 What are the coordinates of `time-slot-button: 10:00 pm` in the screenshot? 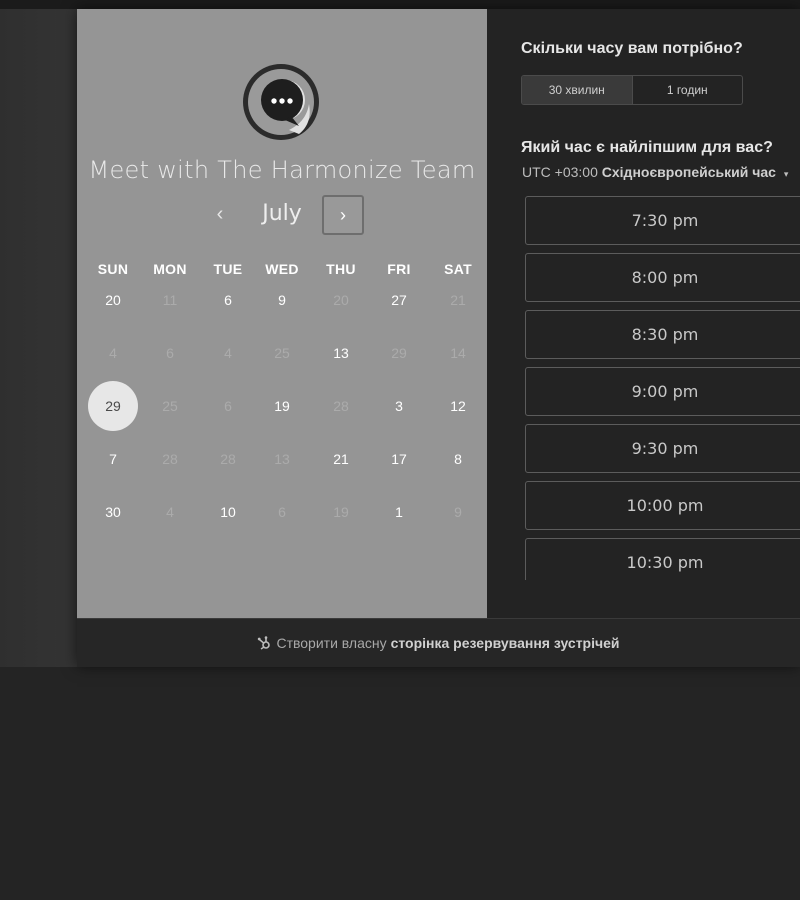 It's located at (662, 505).